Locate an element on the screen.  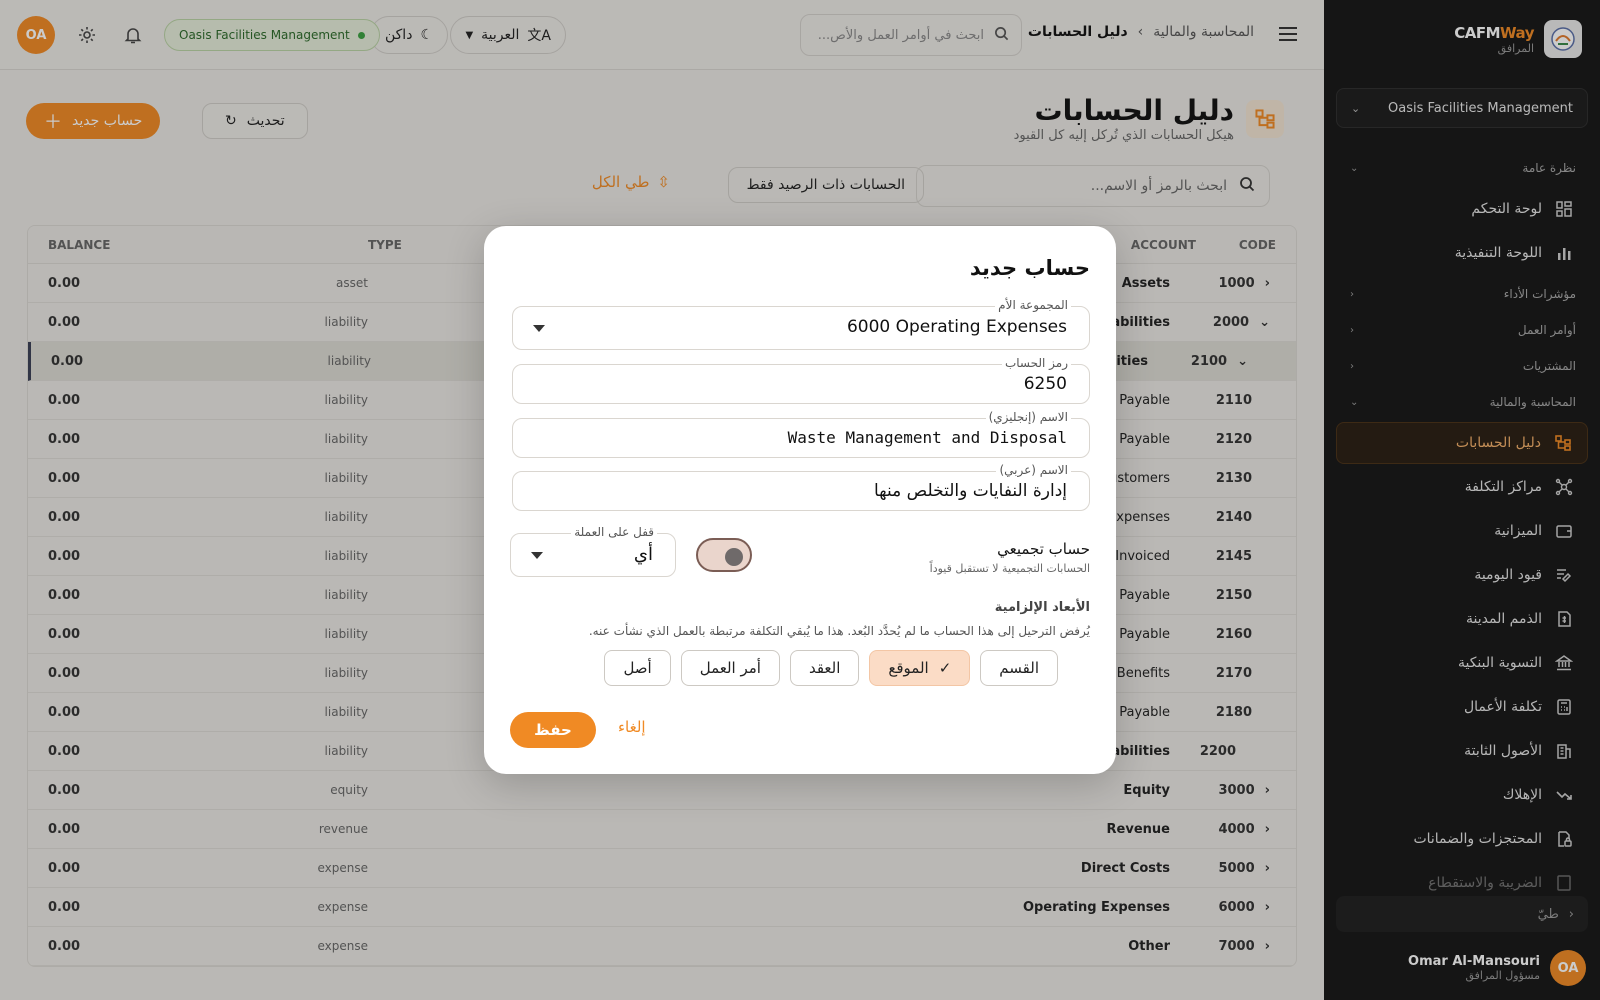
dialog-title: حساب جديد is located at coordinates (1029, 268).